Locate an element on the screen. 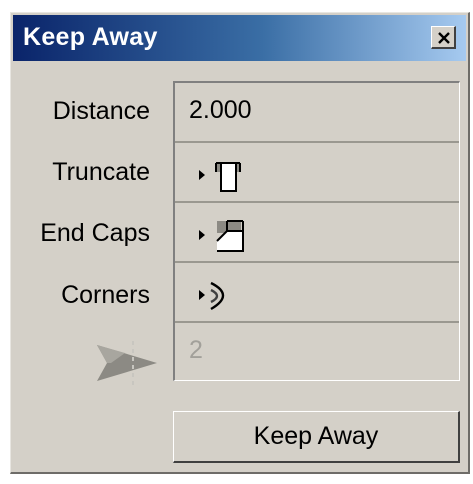  corner-style-icon is located at coordinates (217, 296).